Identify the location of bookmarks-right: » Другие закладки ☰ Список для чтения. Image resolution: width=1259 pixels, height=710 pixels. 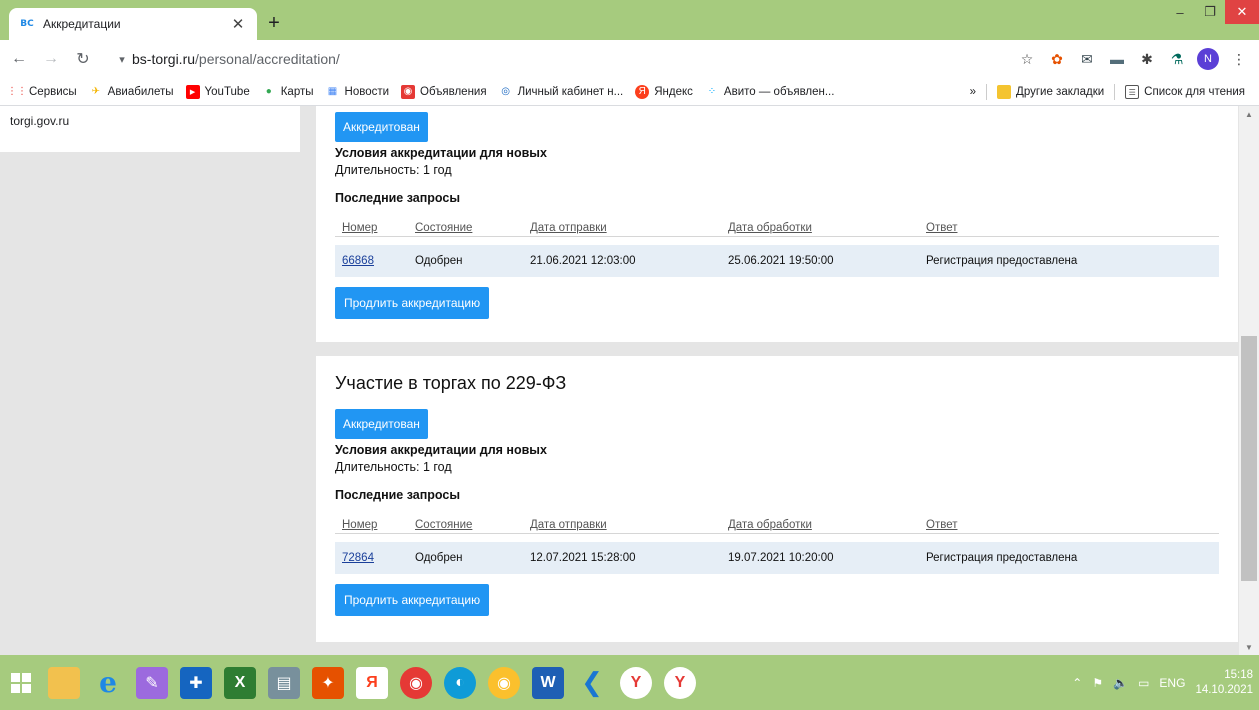
(1107, 92).